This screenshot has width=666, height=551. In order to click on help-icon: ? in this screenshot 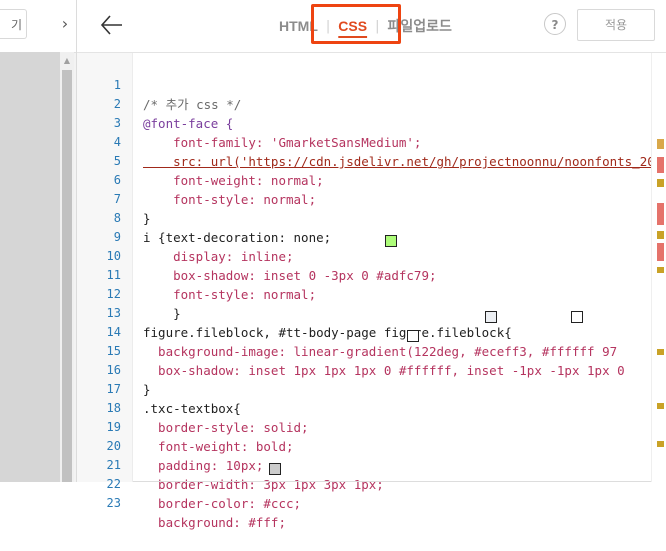, I will do `click(555, 24)`.